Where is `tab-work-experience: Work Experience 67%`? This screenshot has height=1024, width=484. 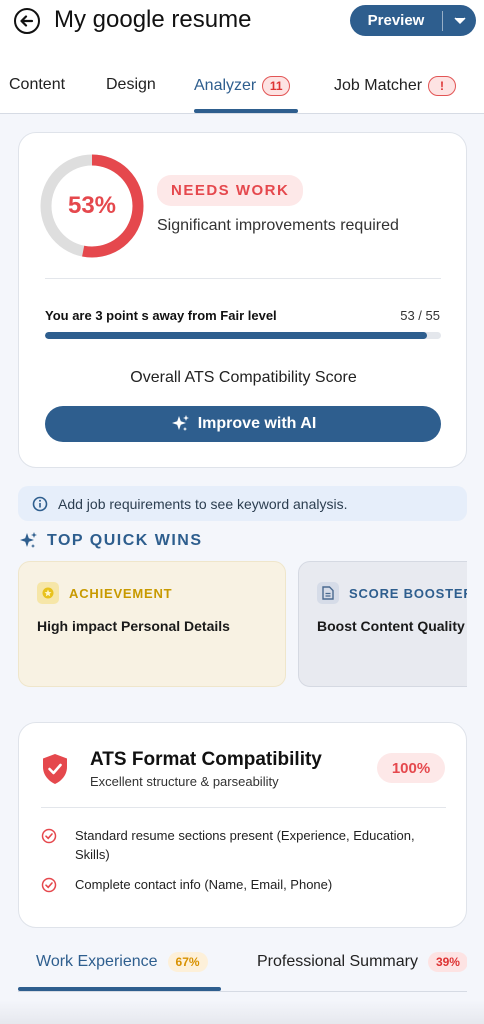
tab-work-experience: Work Experience 67% is located at coordinates (122, 962).